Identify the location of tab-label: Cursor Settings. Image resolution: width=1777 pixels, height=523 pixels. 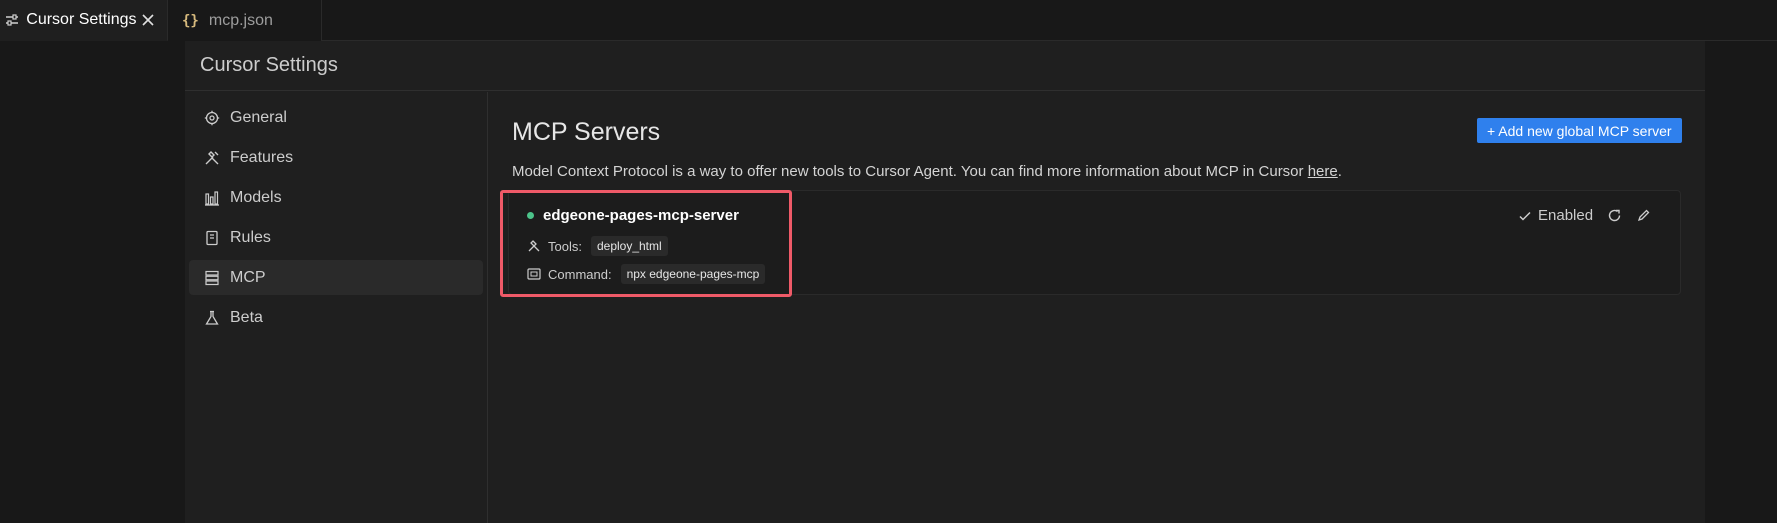
(81, 19).